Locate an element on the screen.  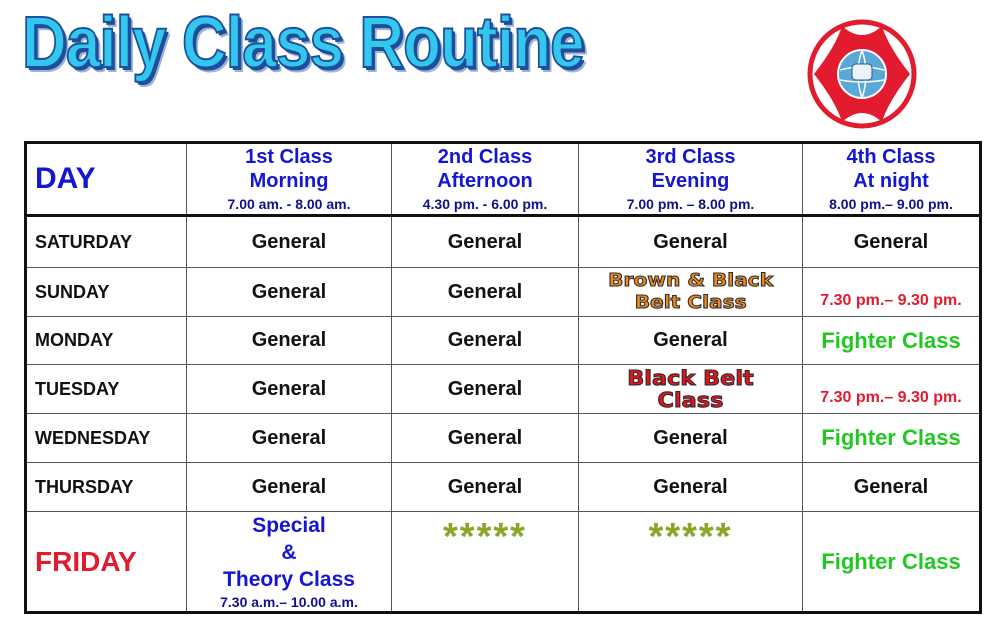
day-cell: THURSDAY is located at coordinates (106, 487).